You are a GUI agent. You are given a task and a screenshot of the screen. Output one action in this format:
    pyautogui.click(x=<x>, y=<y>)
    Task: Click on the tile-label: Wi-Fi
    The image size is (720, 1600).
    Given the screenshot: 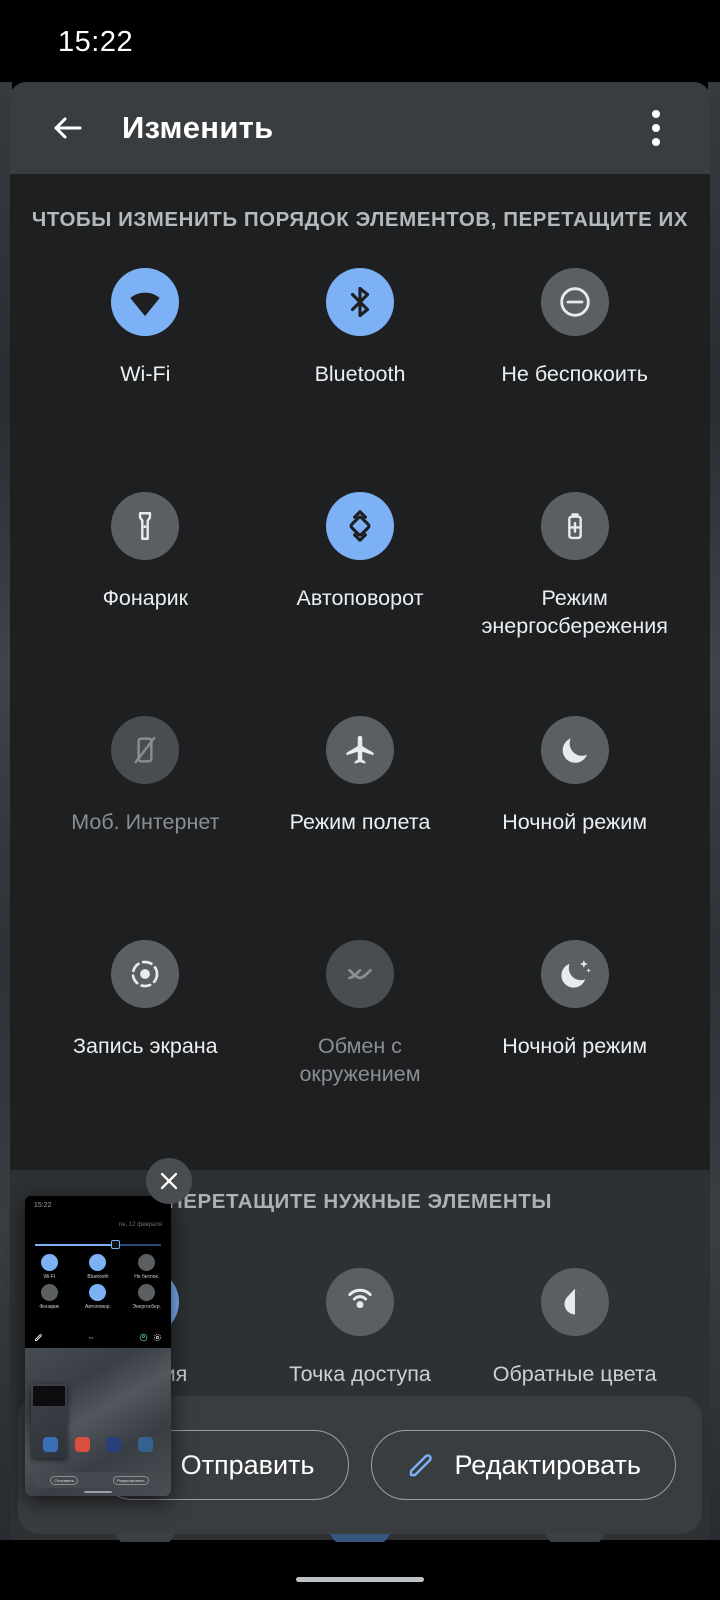 What is the action you would take?
    pyautogui.click(x=145, y=374)
    